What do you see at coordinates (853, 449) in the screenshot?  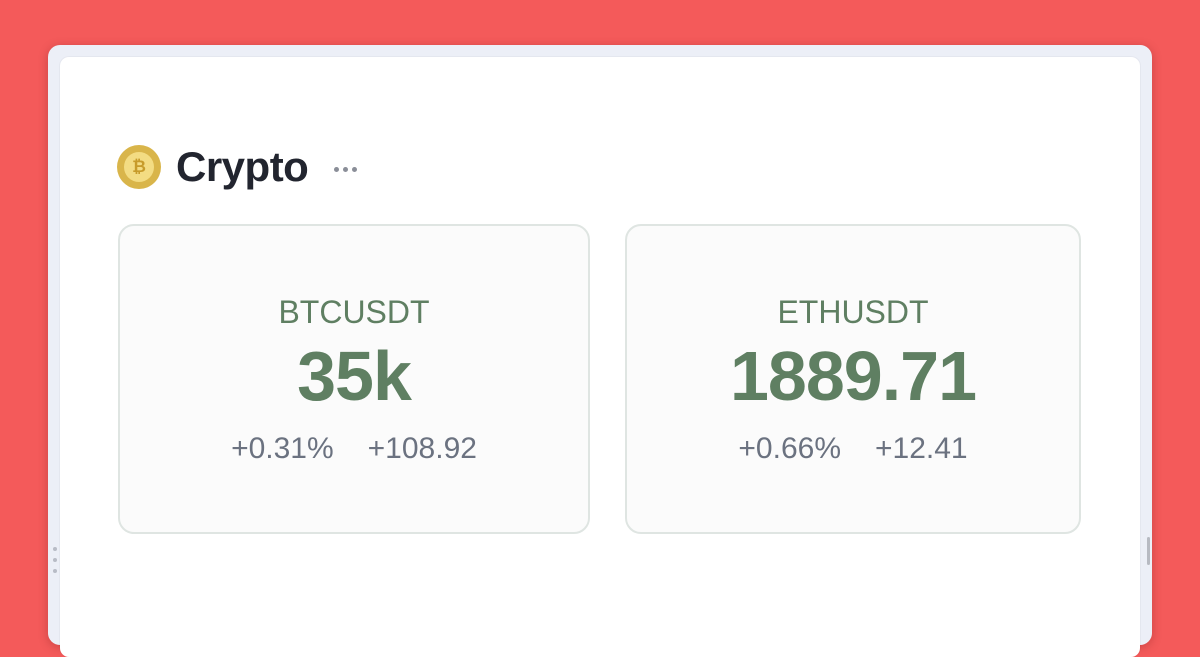 I see `ticker-changes: +0.66% +12.41` at bounding box center [853, 449].